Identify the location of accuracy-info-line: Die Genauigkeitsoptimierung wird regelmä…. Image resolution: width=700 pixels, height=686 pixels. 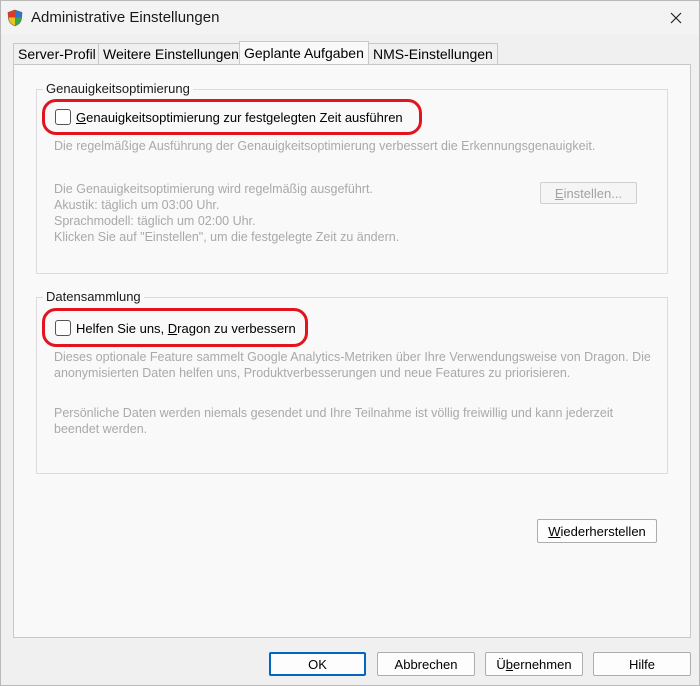
(213, 189).